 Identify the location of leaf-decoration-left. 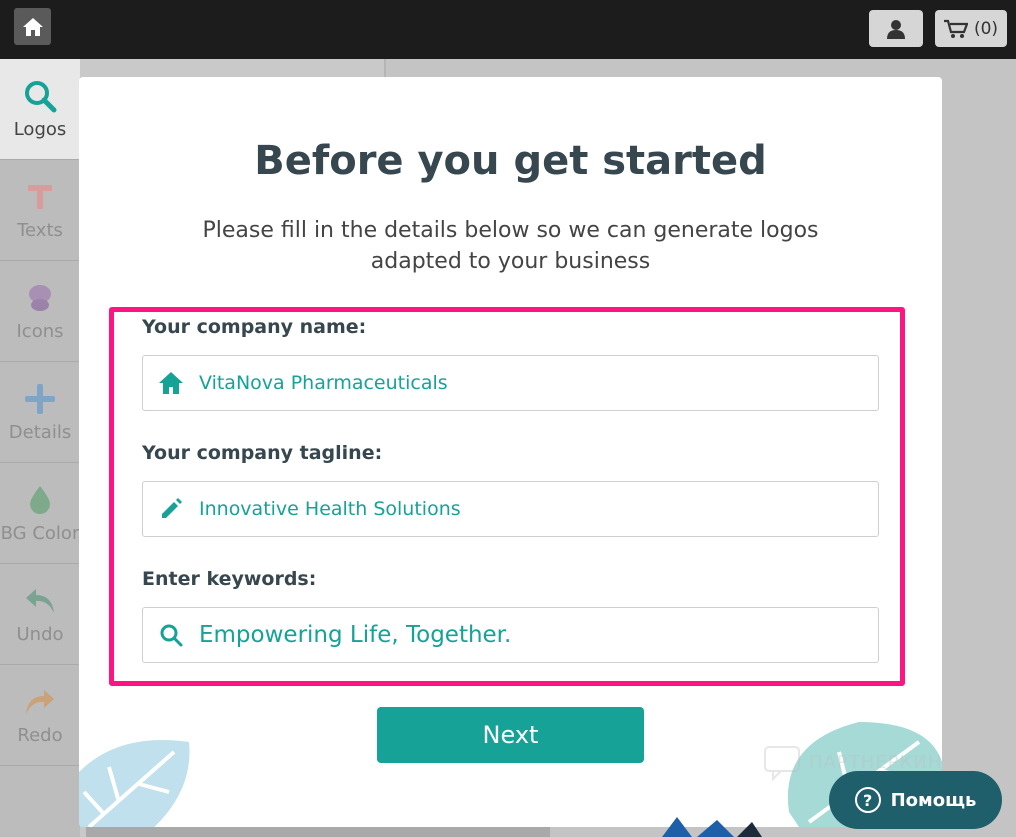
(134, 783).